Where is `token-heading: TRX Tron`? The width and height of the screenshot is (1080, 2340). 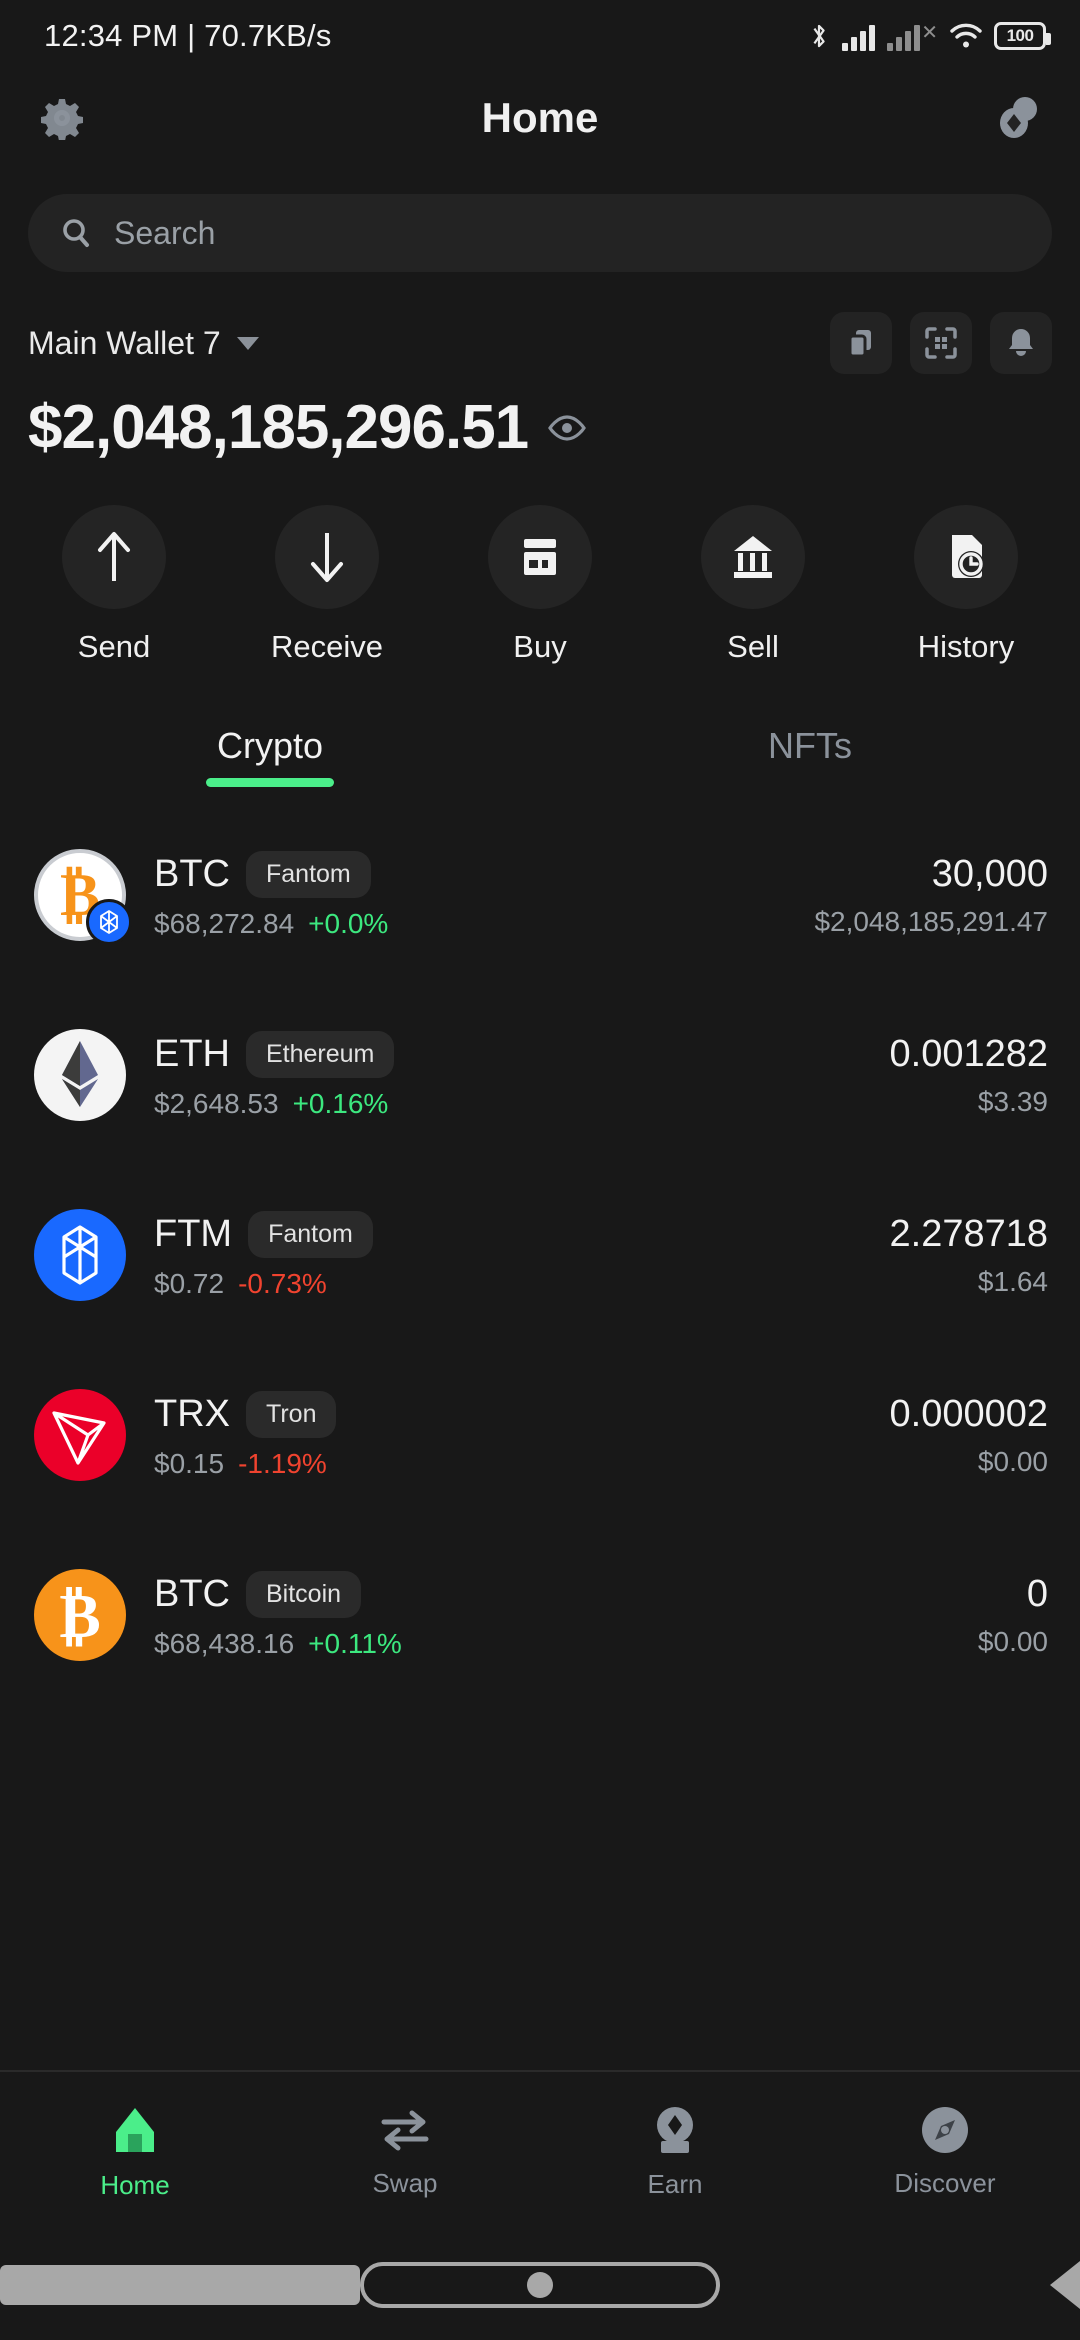 token-heading: TRX Tron is located at coordinates (522, 1414).